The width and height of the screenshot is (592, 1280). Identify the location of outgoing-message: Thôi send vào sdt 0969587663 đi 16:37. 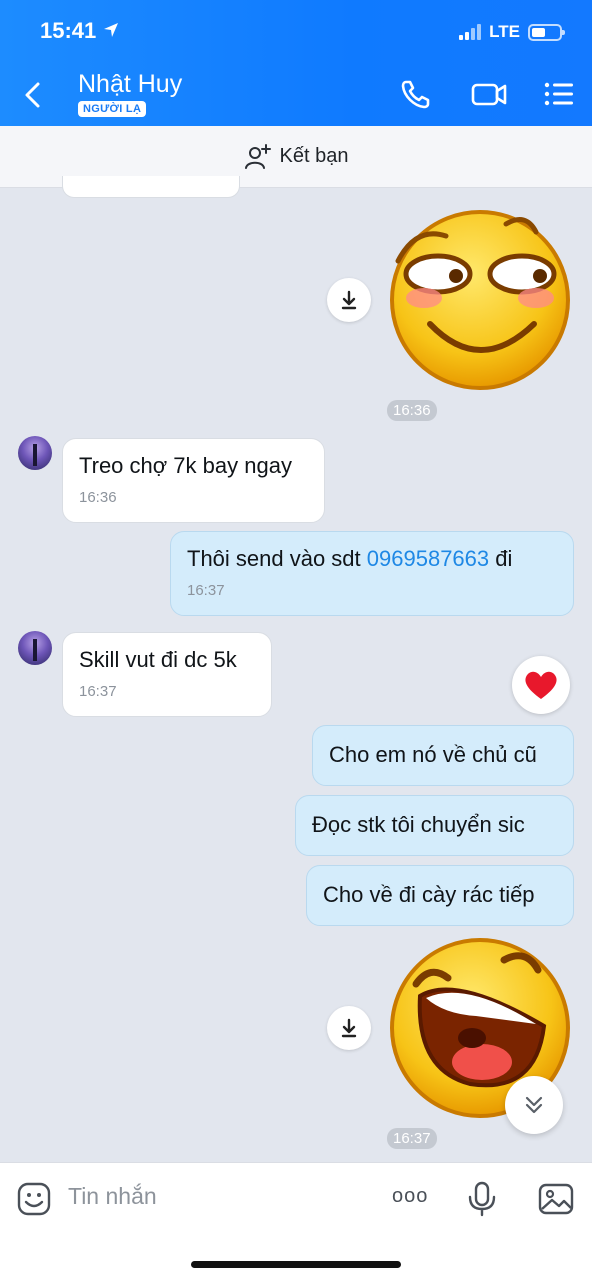
(372, 573).